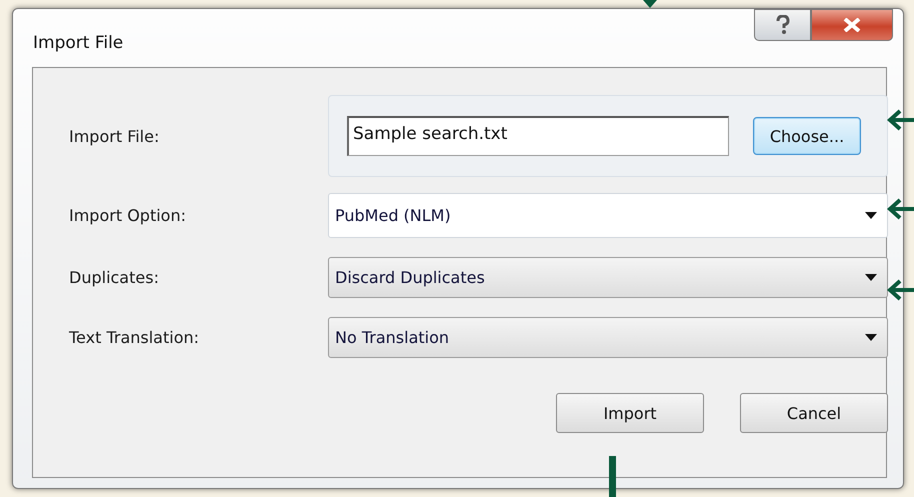 This screenshot has width=914, height=497. I want to click on dropdown: PubMed (NLM), so click(608, 215).